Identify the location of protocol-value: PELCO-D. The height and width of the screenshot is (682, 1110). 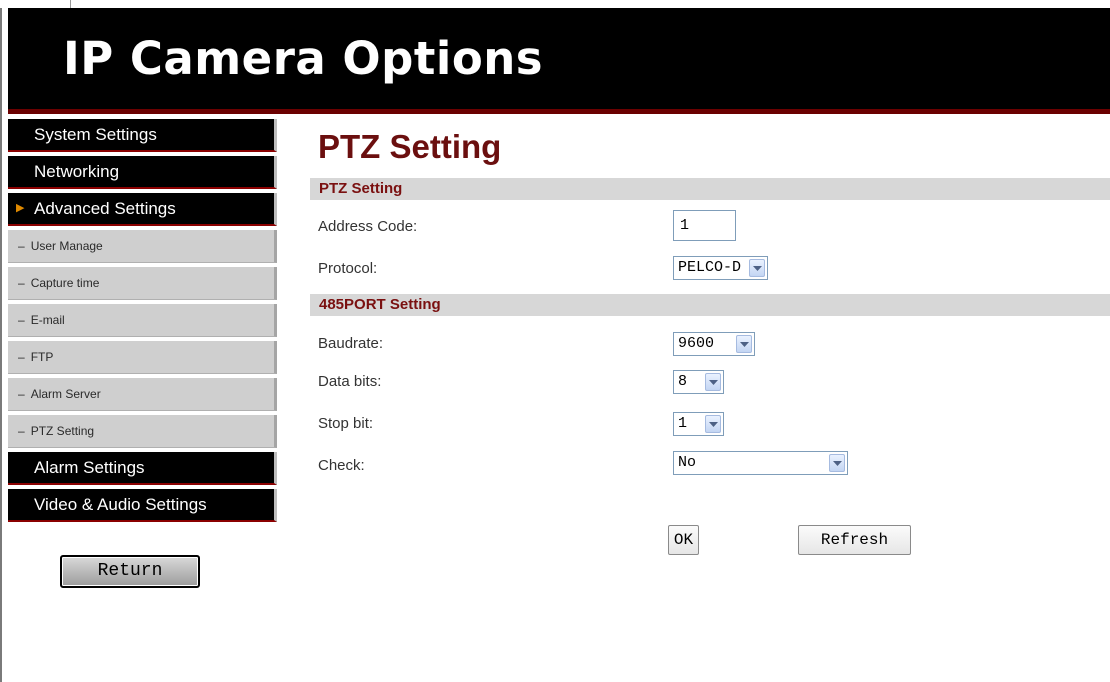
(710, 267).